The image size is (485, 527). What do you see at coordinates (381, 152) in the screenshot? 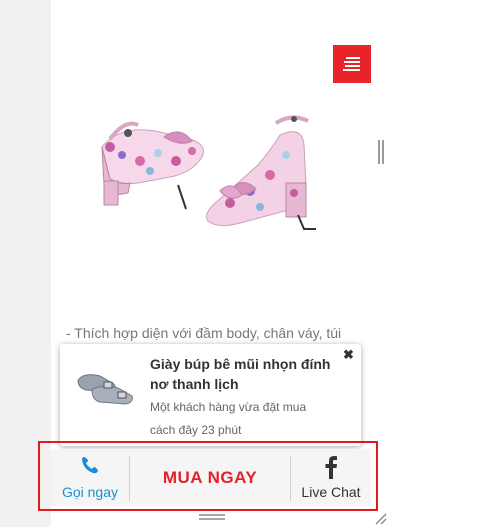
I see `scrollbar-grip` at bounding box center [381, 152].